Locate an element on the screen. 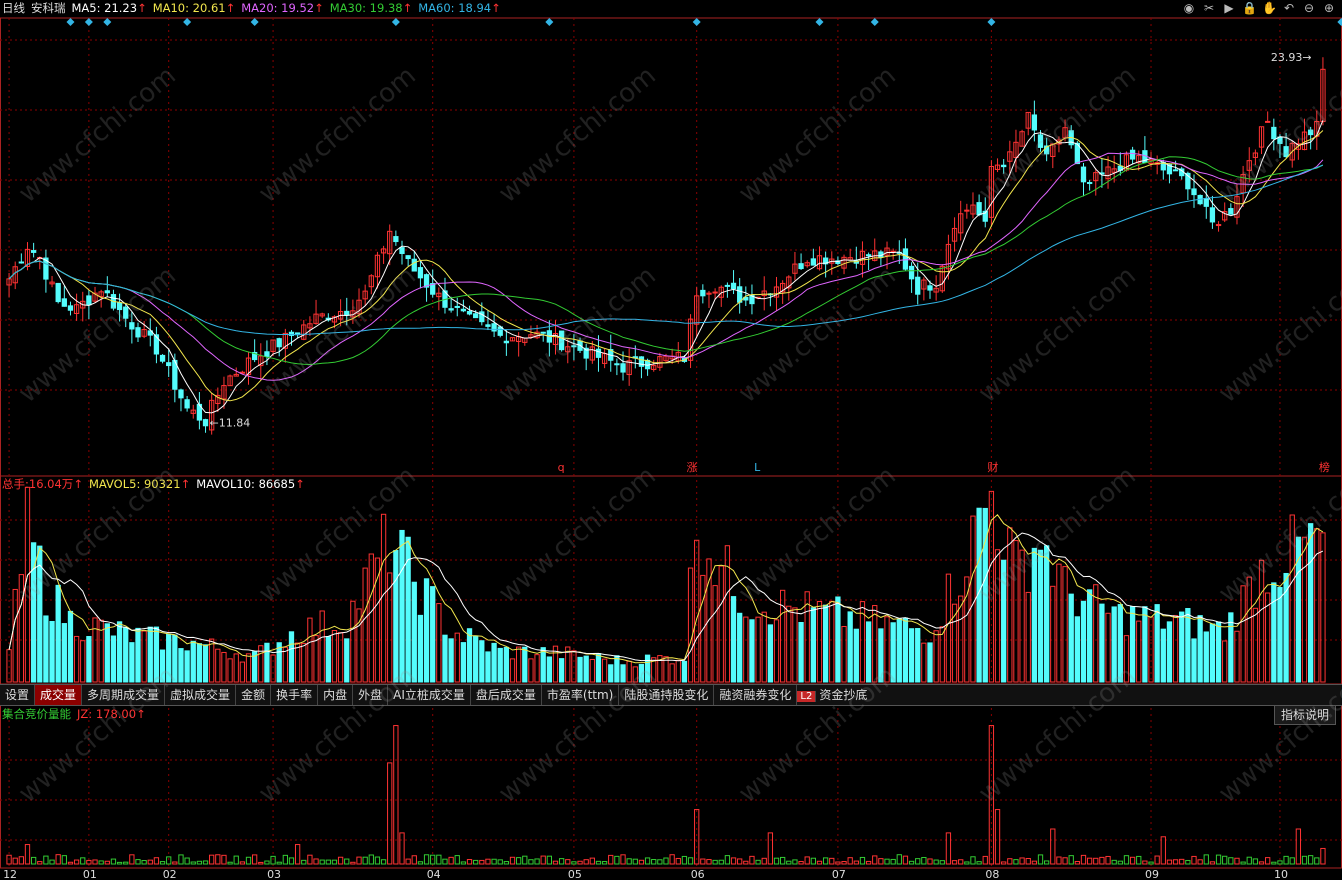  tab-13: L2 资金抄底 is located at coordinates (834, 695).